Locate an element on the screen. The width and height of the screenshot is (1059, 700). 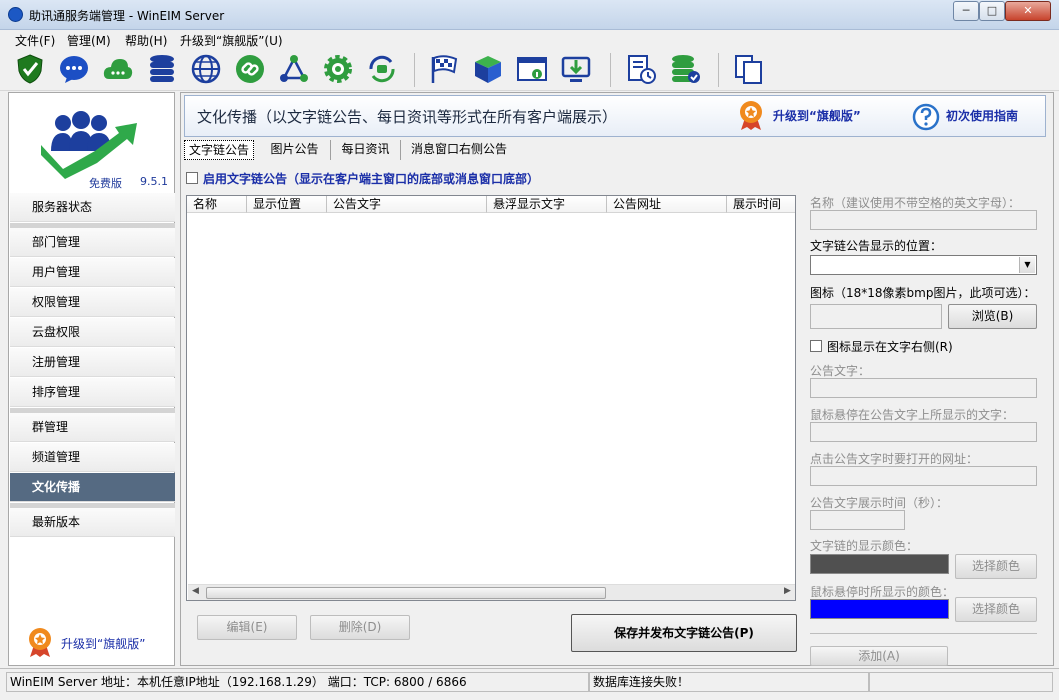
status-panel-empty is located at coordinates (961, 682).